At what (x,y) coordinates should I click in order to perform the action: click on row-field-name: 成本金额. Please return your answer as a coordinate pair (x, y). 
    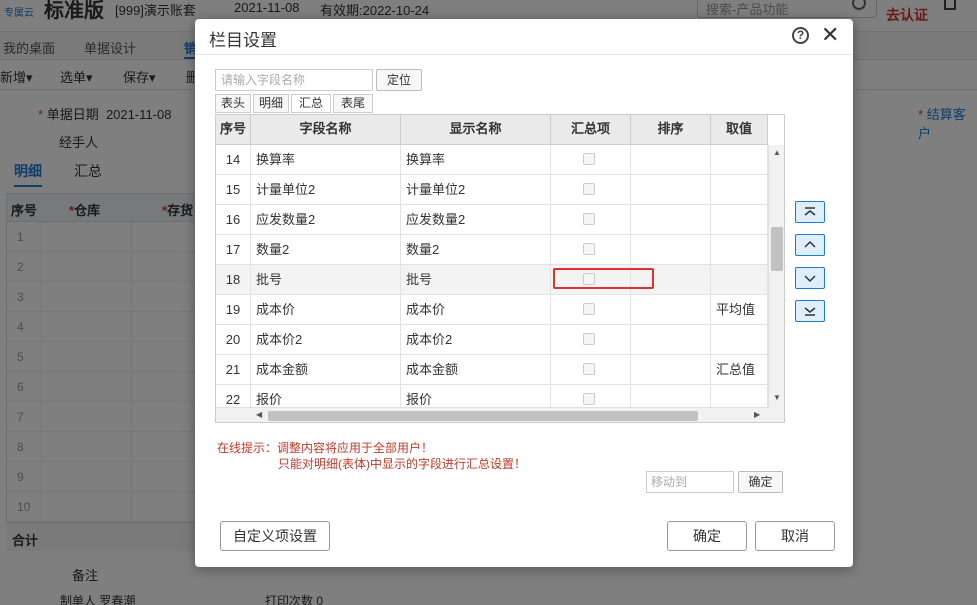
    Looking at the image, I should click on (326, 370).